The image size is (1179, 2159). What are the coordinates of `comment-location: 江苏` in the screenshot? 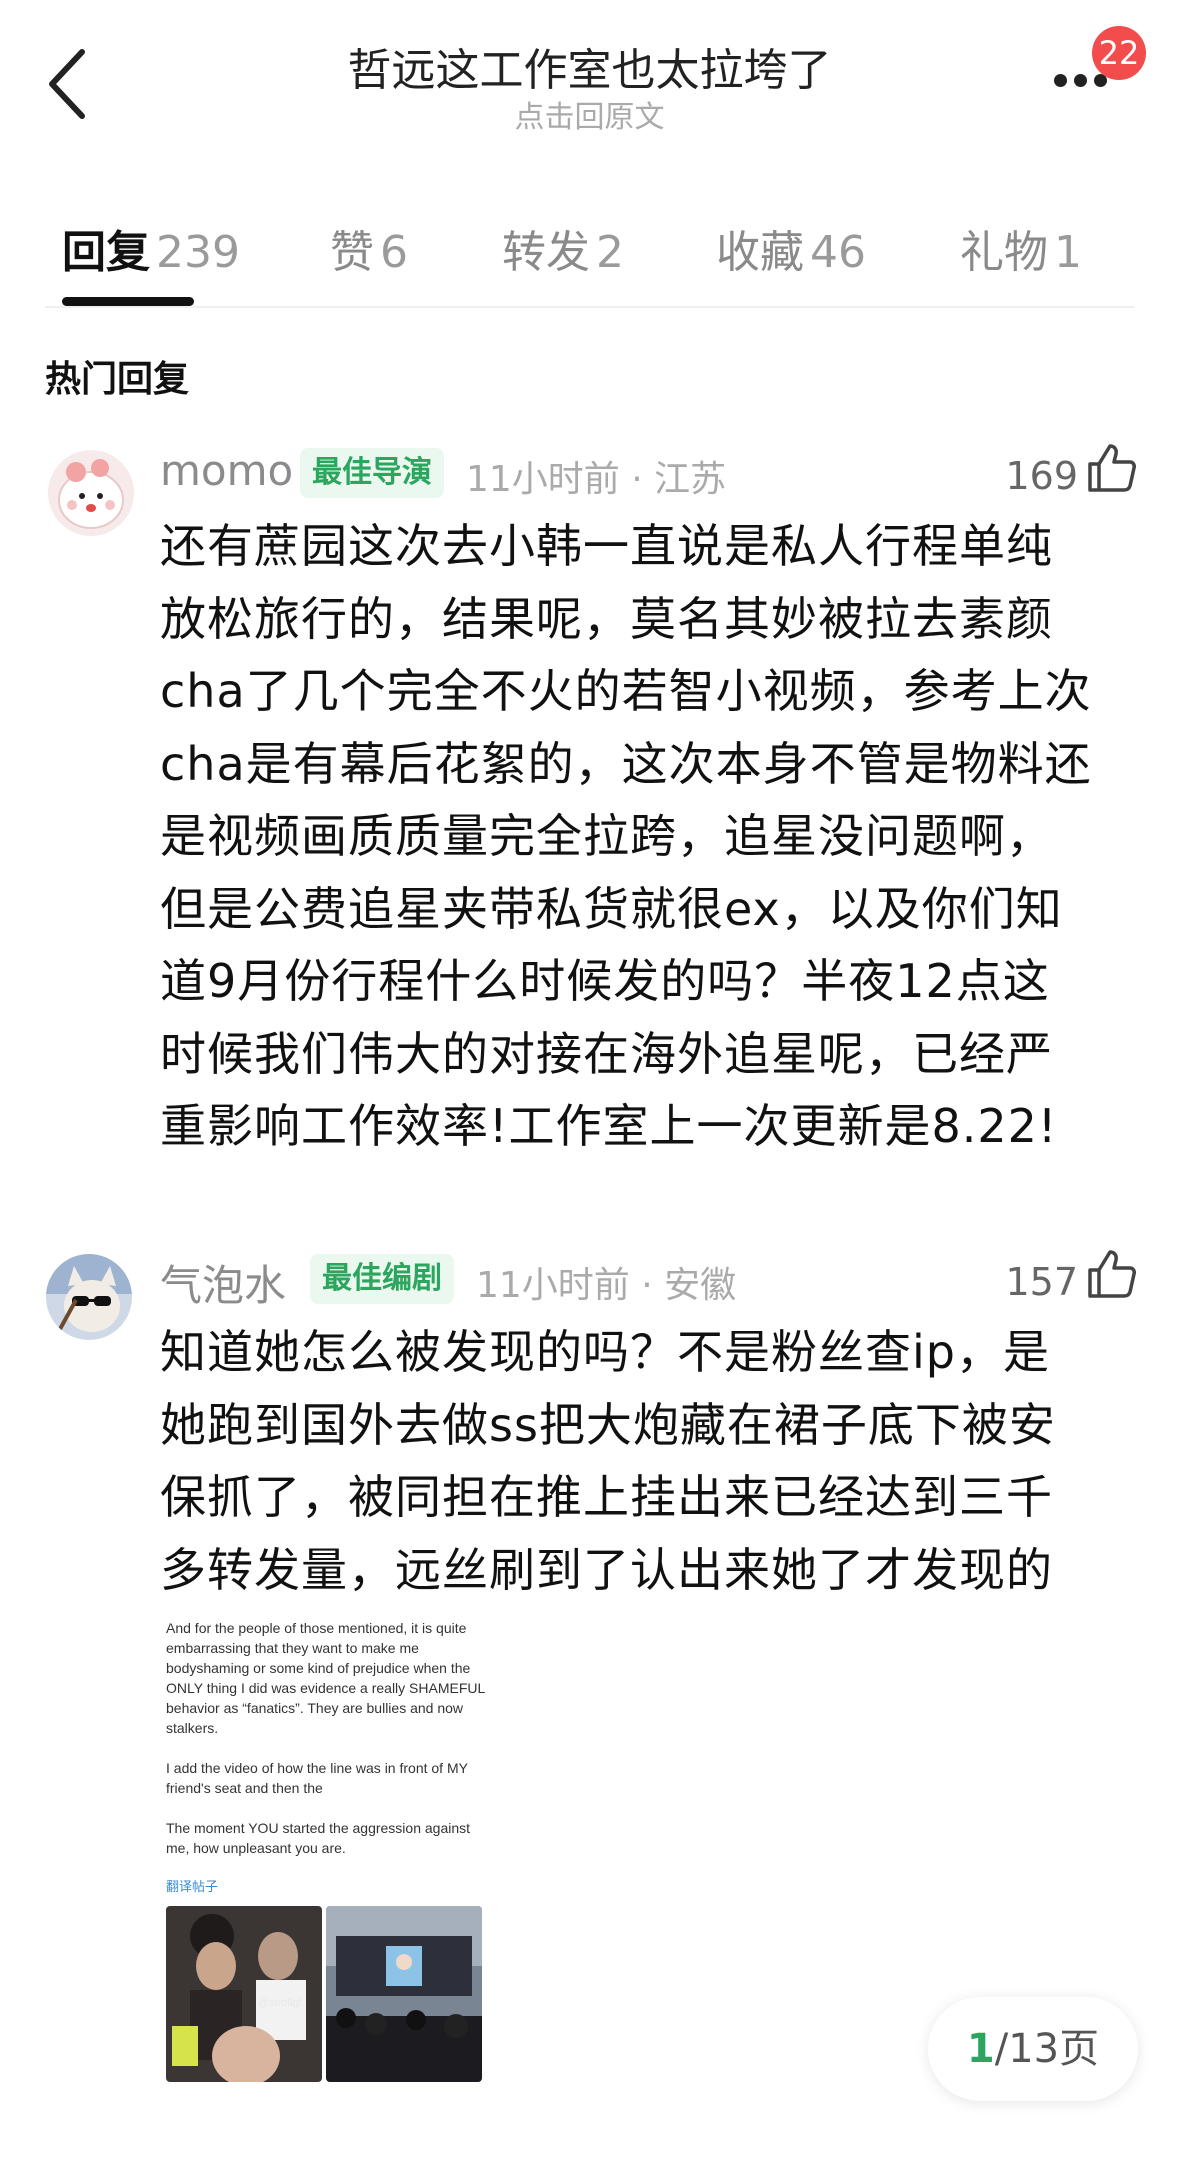 It's located at (690, 479).